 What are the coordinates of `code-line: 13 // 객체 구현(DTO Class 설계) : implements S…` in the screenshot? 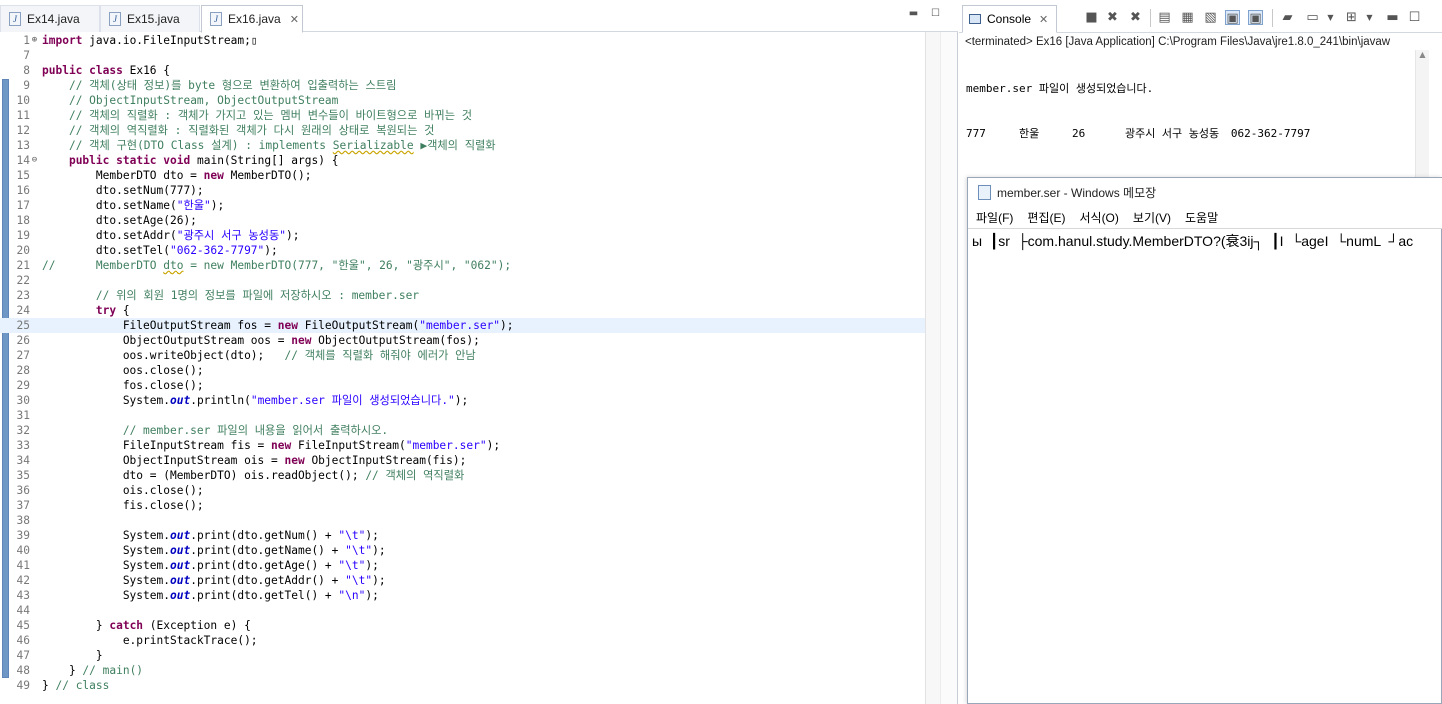 It's located at (462, 145).